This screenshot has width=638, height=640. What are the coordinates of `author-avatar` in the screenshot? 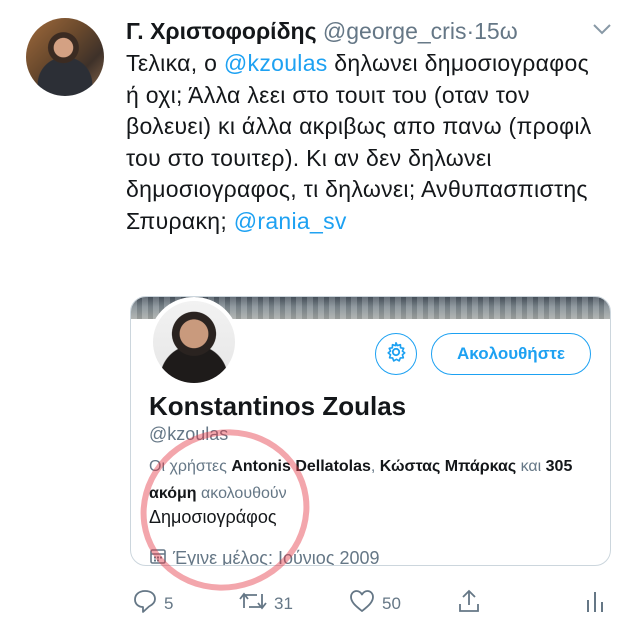 It's located at (65, 57).